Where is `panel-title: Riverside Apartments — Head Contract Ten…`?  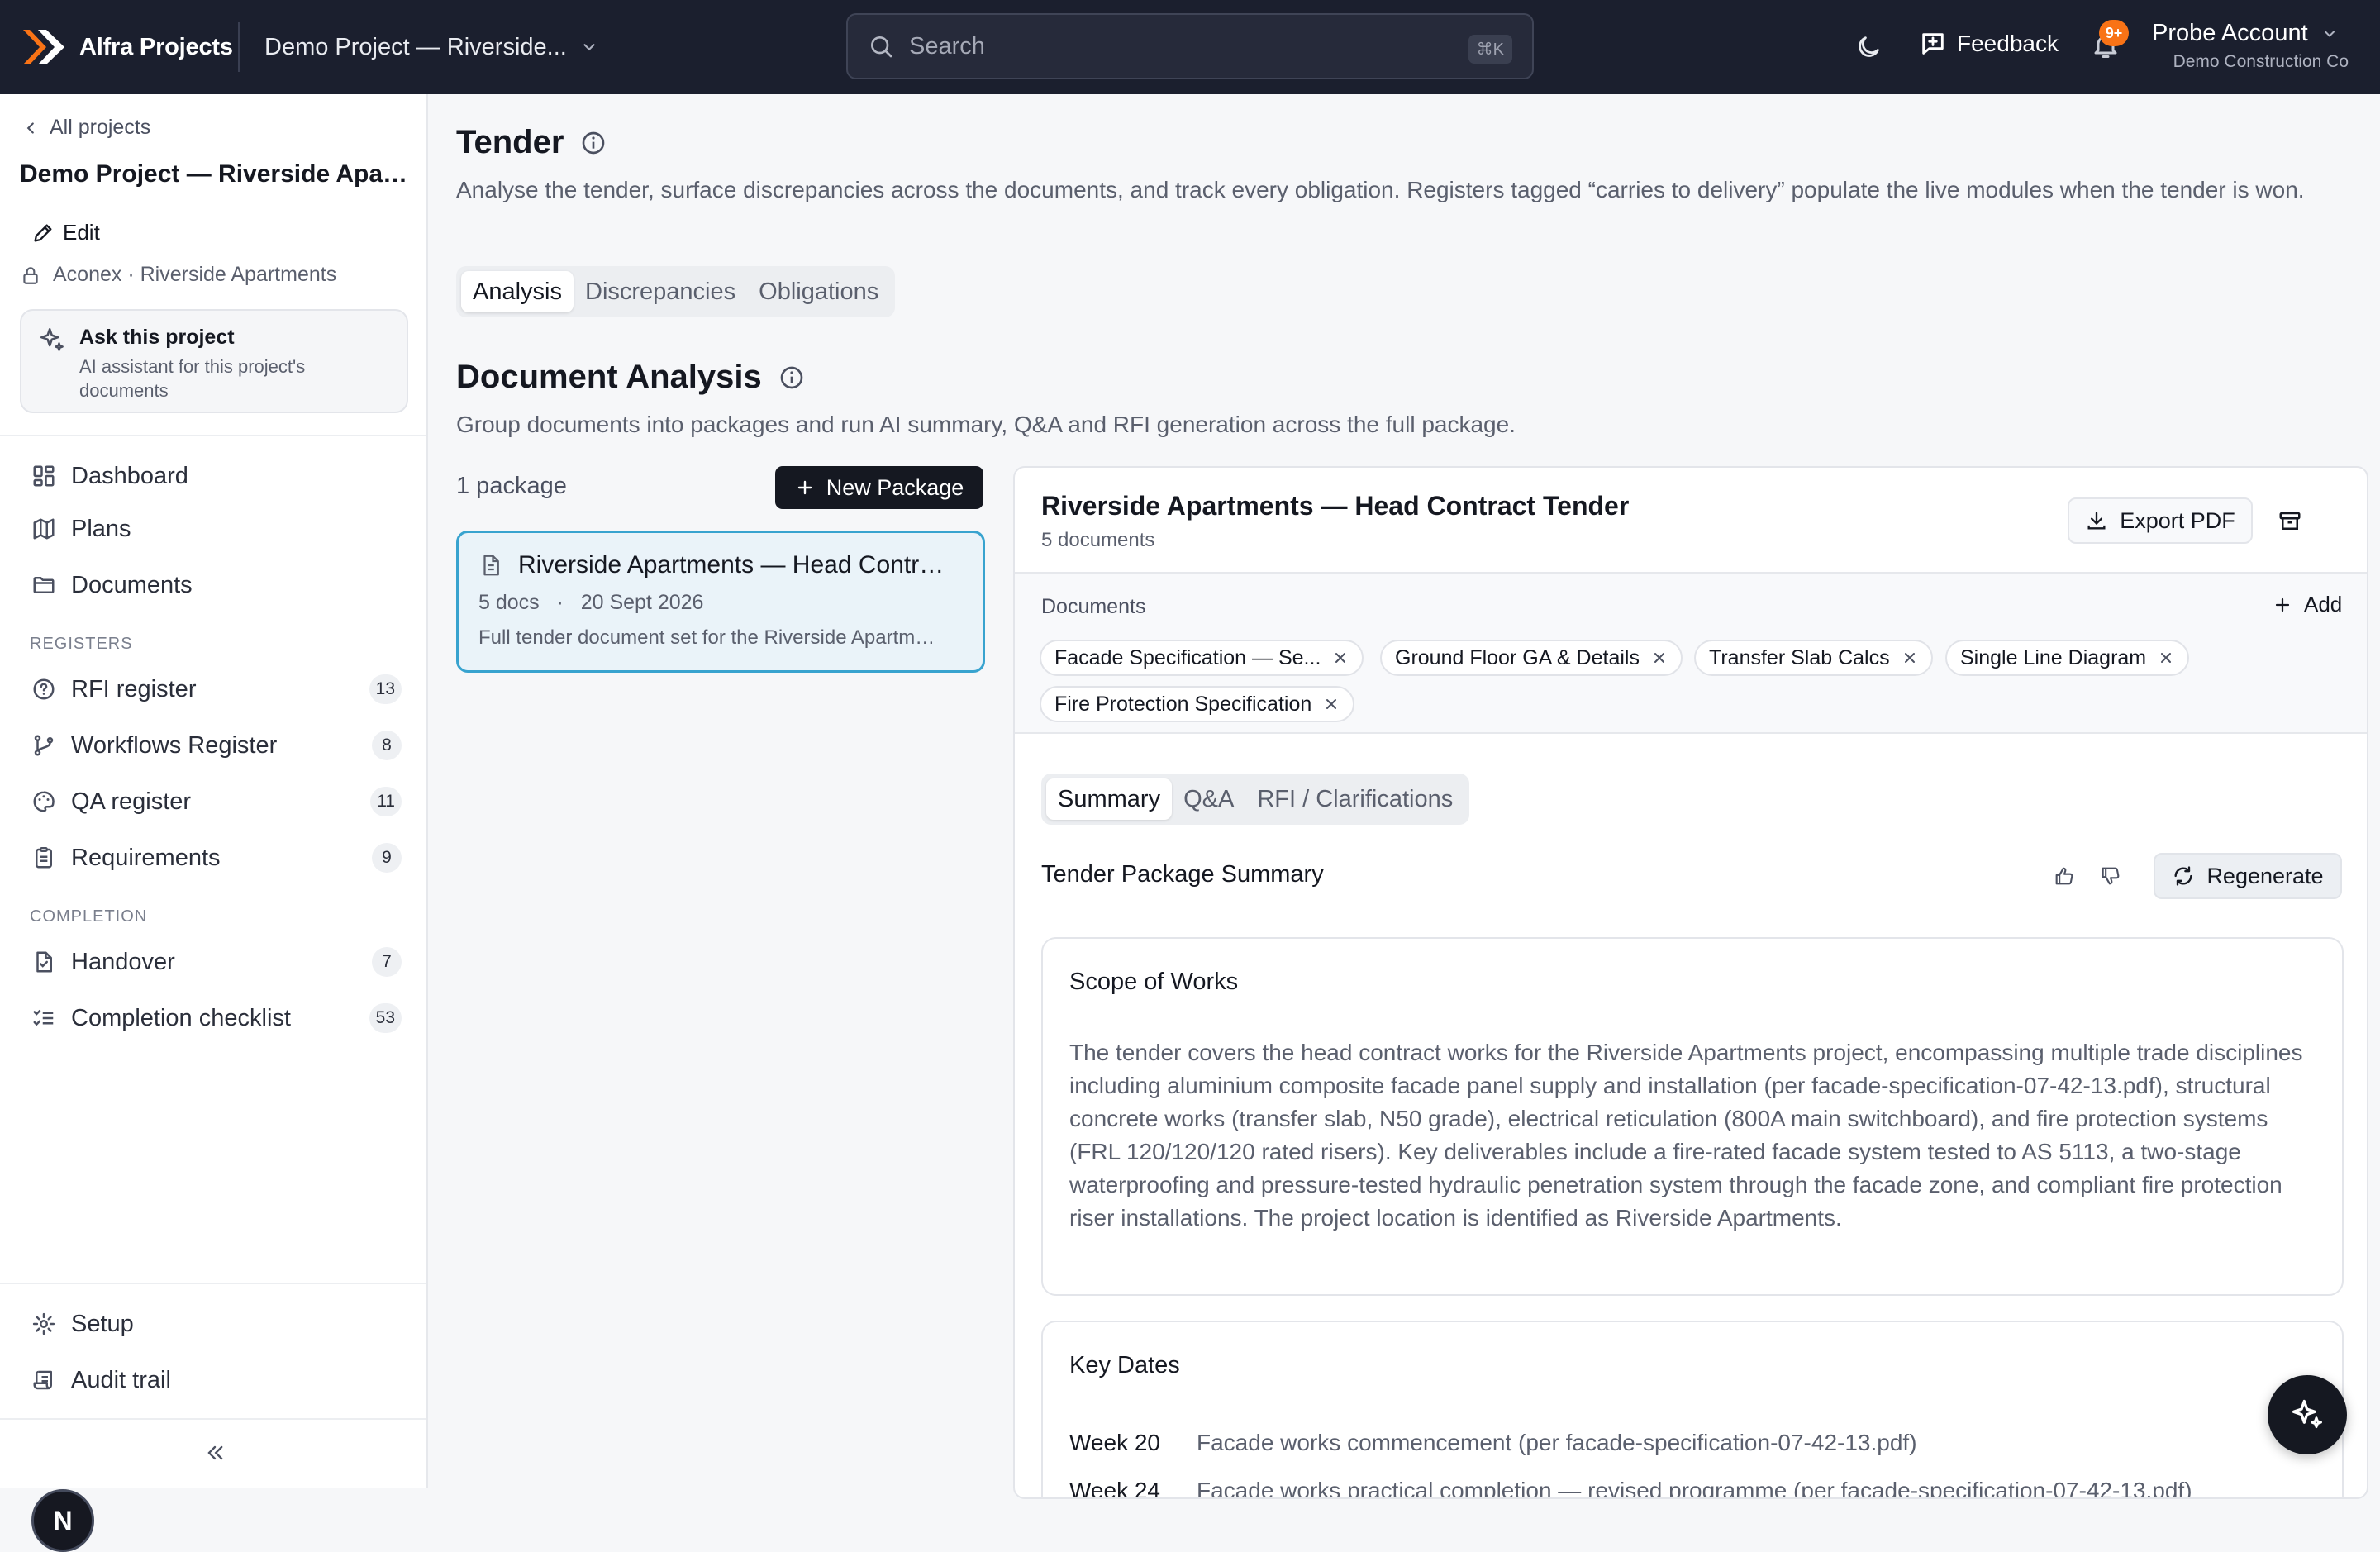
panel-title: Riverside Apartments — Head Contract Ten… is located at coordinates (1335, 506).